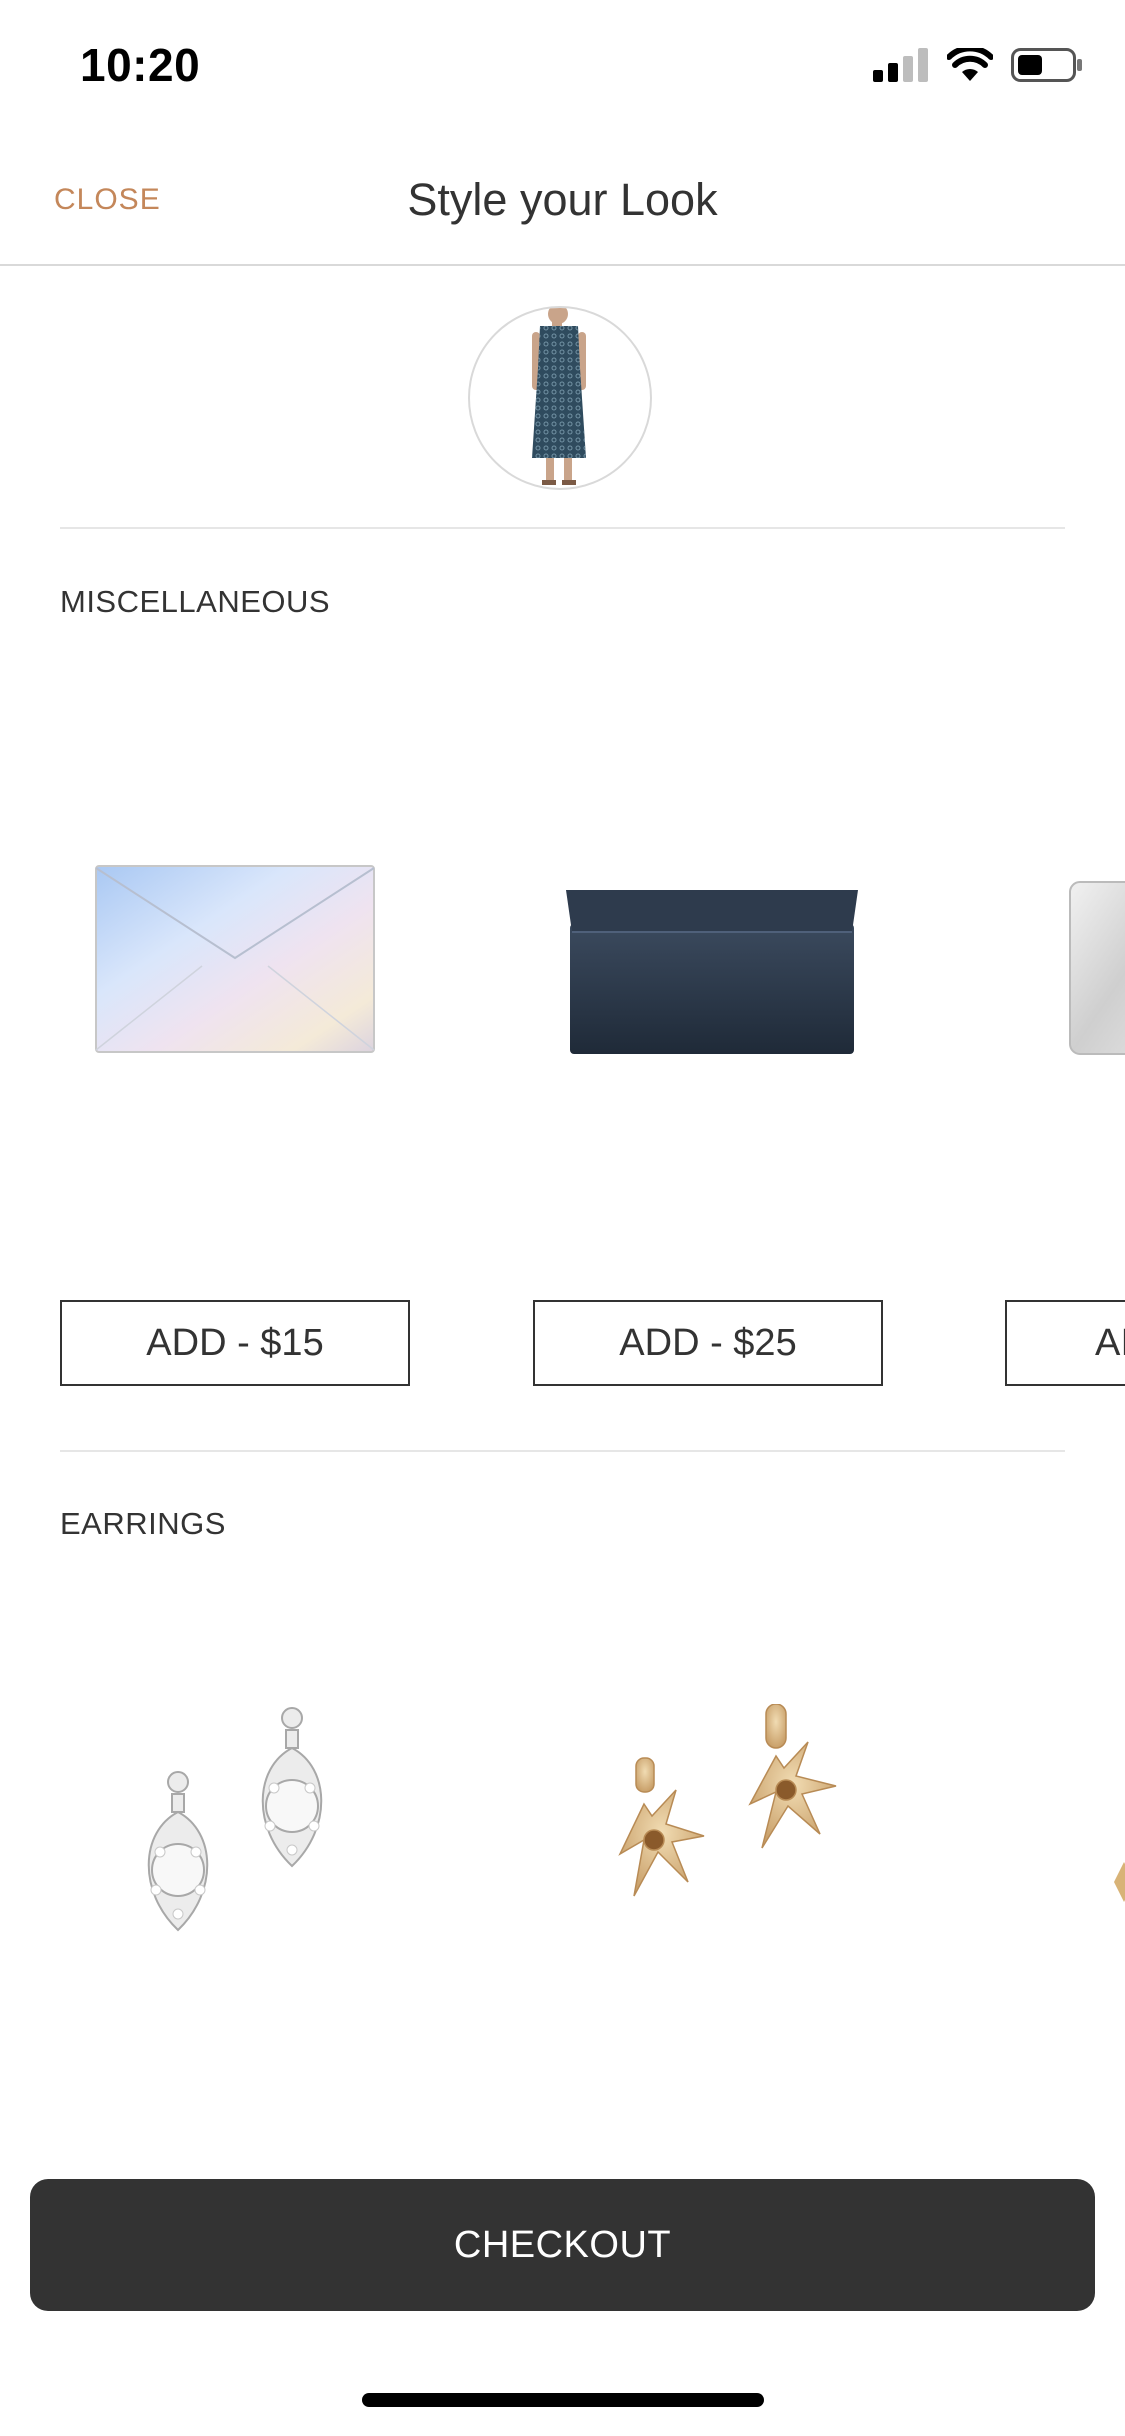 The image size is (1125, 2436). Describe the element at coordinates (1046, 65) in the screenshot. I see `battery-icon` at that location.